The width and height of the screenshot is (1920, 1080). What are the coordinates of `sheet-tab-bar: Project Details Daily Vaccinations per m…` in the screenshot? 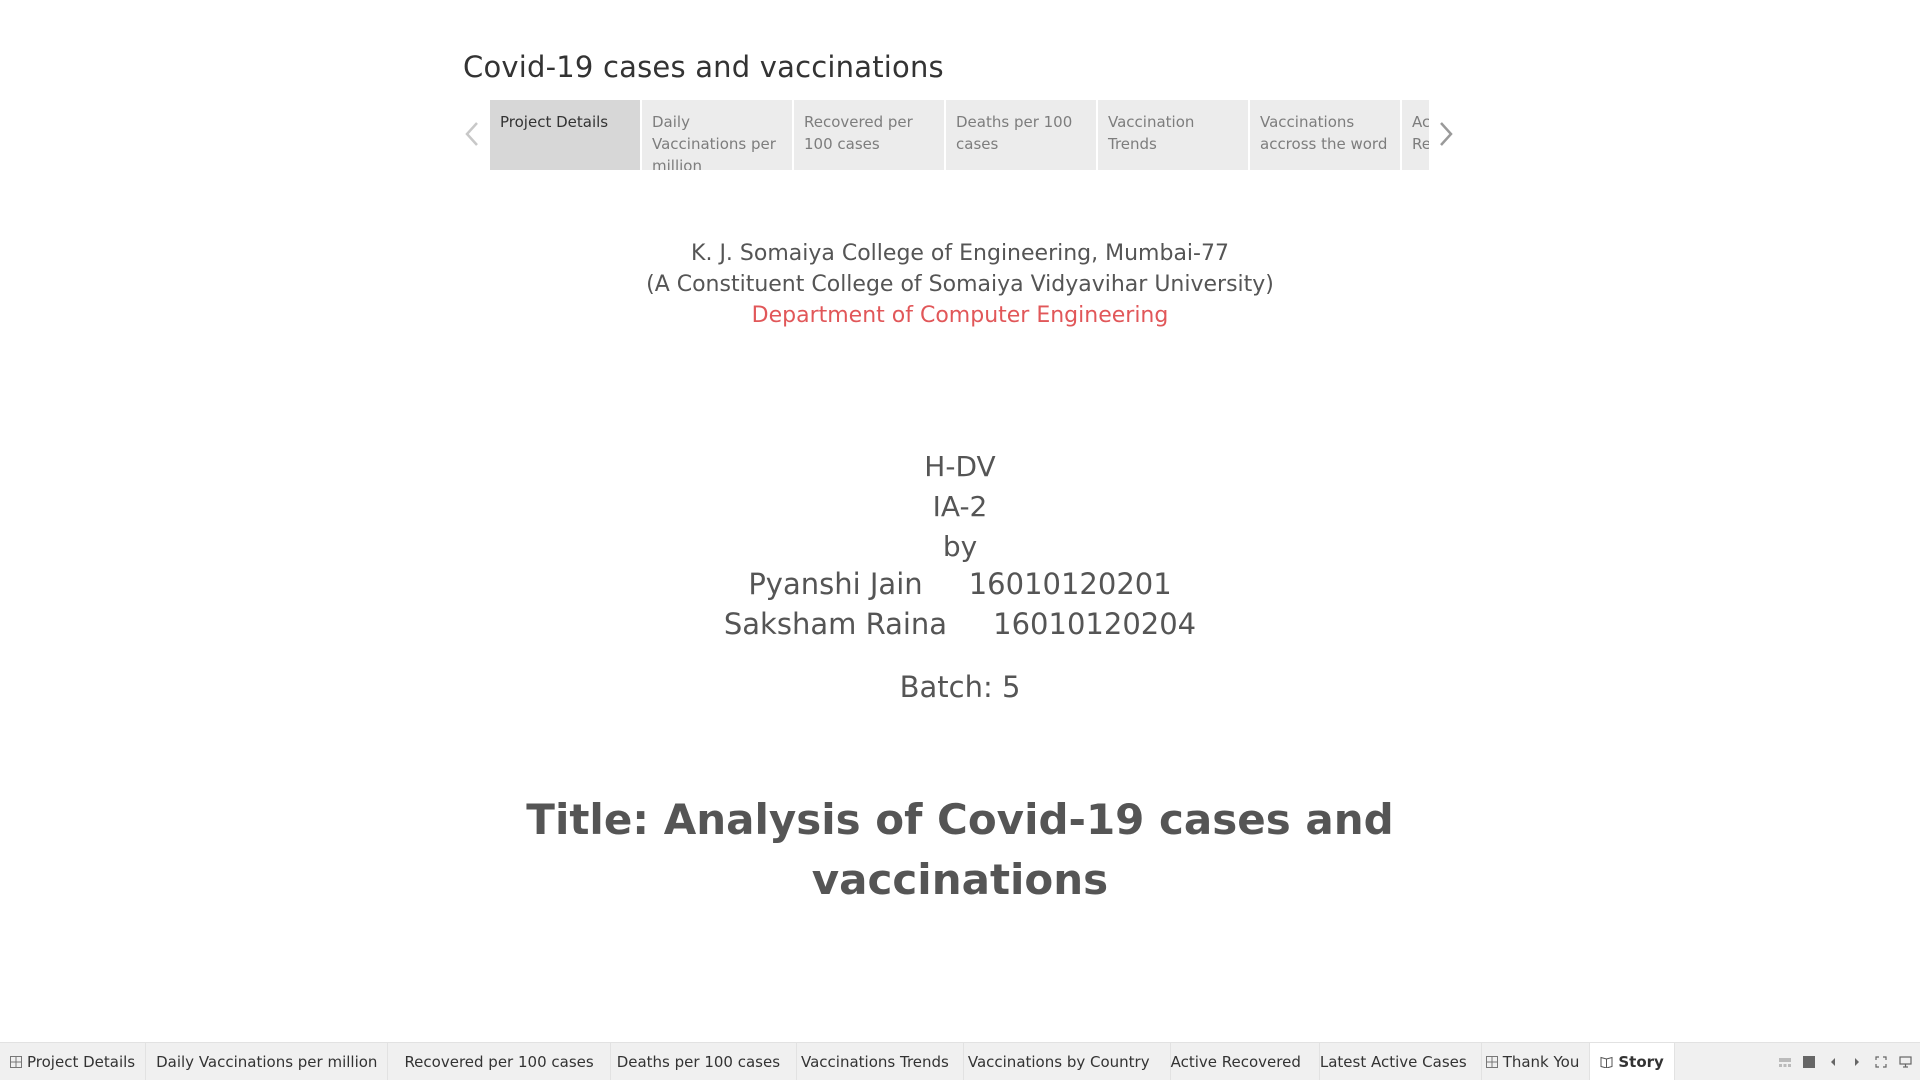 It's located at (960, 1061).